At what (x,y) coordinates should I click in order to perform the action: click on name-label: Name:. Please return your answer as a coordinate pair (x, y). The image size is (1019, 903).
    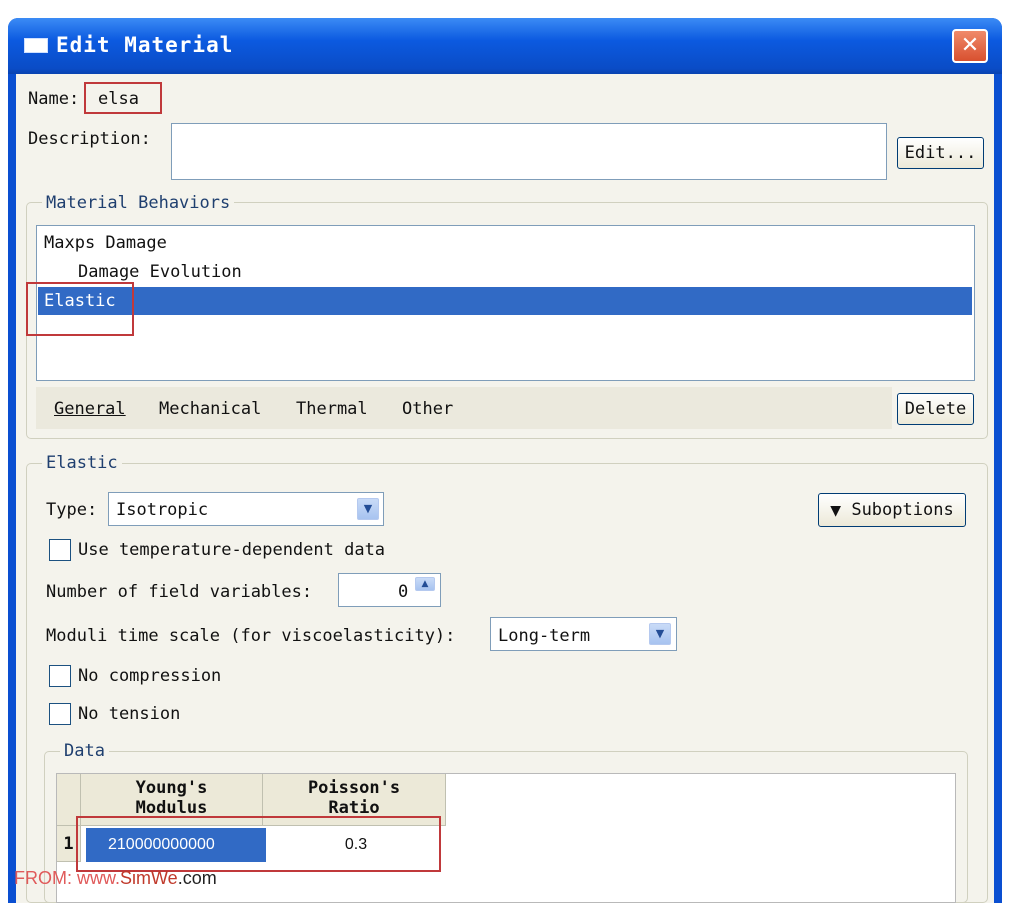
    Looking at the image, I should click on (54, 99).